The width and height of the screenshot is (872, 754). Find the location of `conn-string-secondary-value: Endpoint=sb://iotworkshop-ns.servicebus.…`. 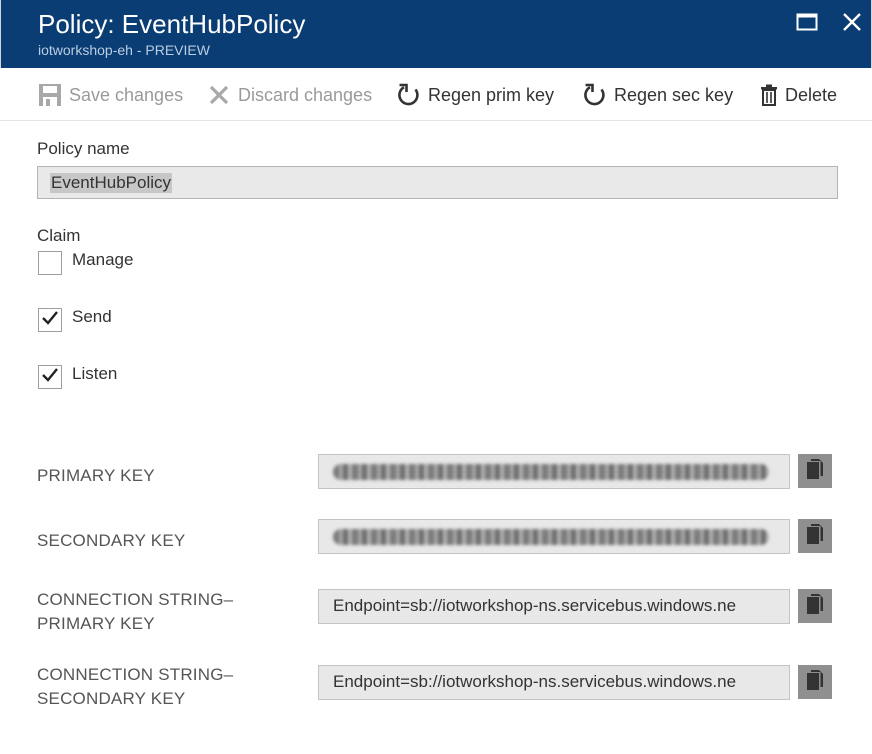

conn-string-secondary-value: Endpoint=sb://iotworkshop-ns.servicebus.… is located at coordinates (535, 681).